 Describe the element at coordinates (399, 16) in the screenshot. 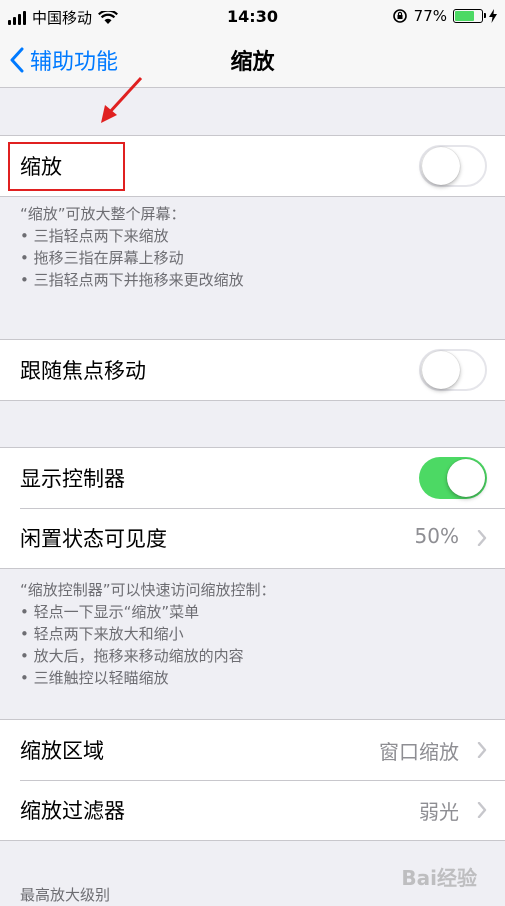

I see `orientation-lock-icon` at that location.